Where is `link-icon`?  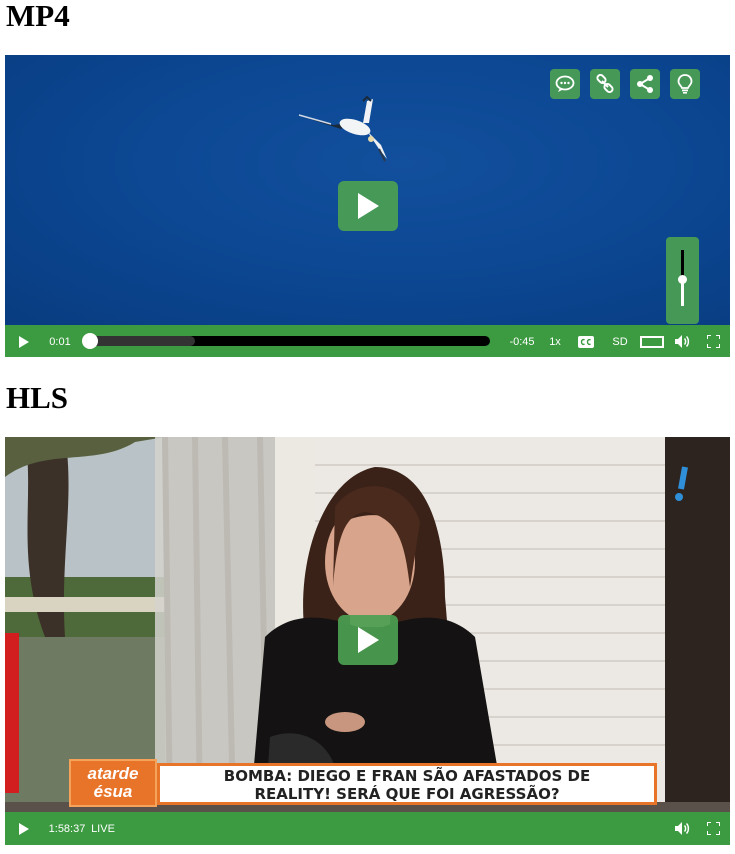 link-icon is located at coordinates (605, 84).